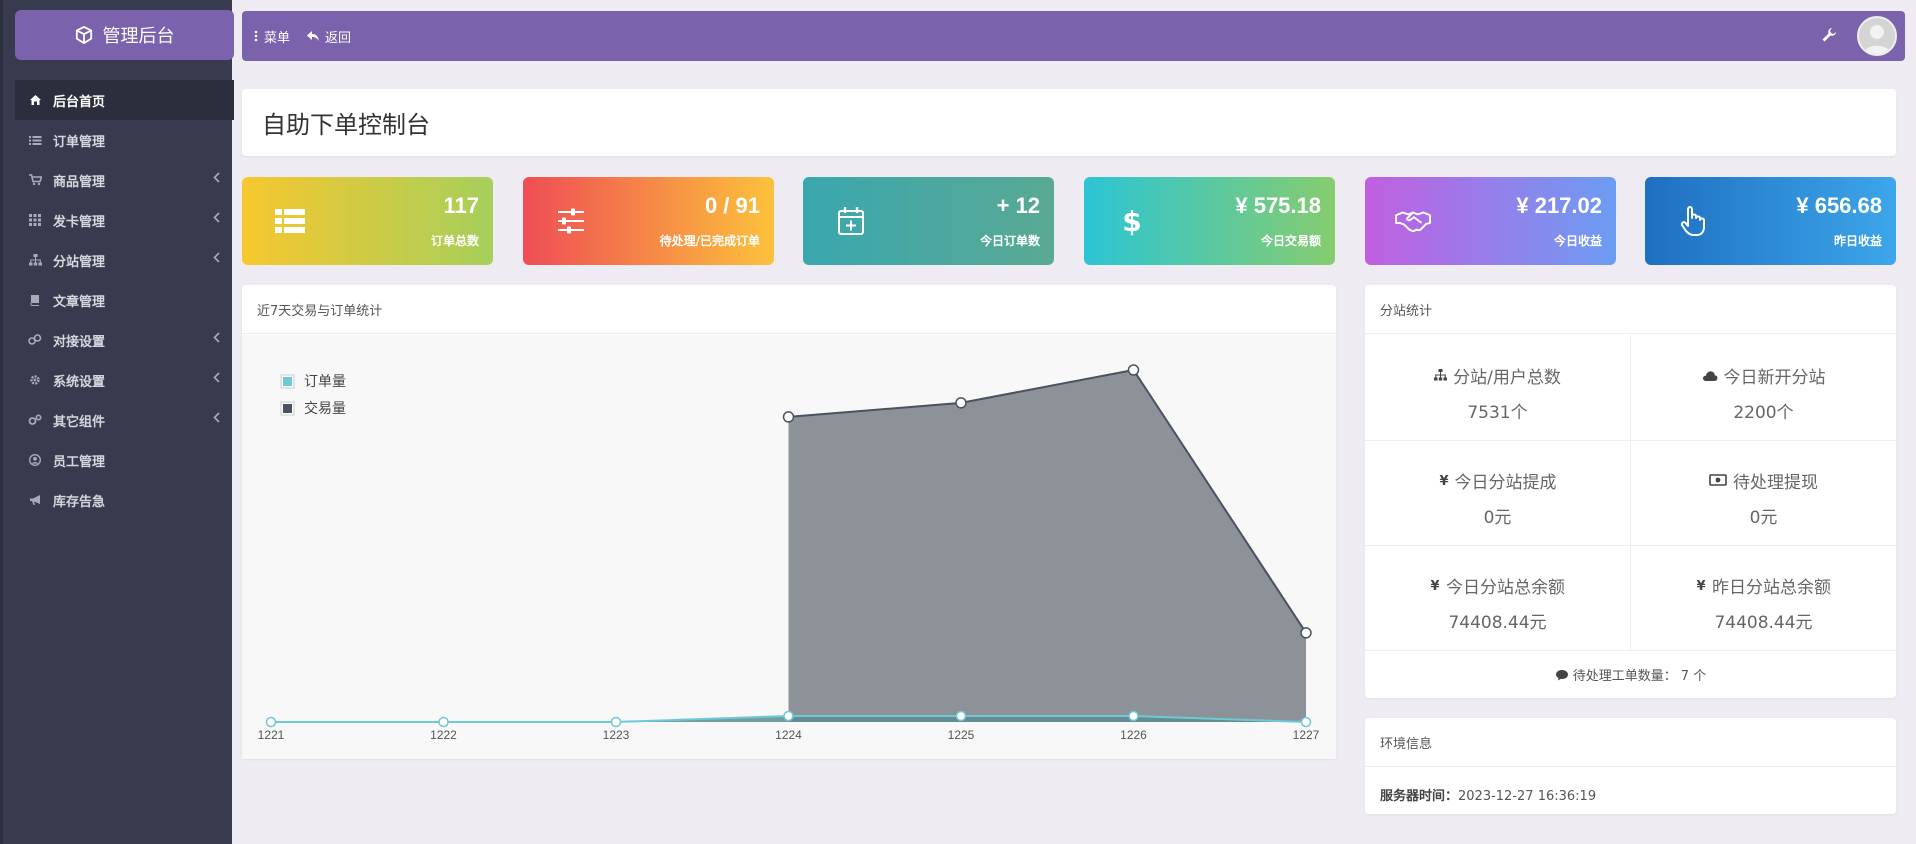  I want to click on environment-panel: 环境信息 服务器时间：2023-12-27 16:36:19, so click(1630, 766).